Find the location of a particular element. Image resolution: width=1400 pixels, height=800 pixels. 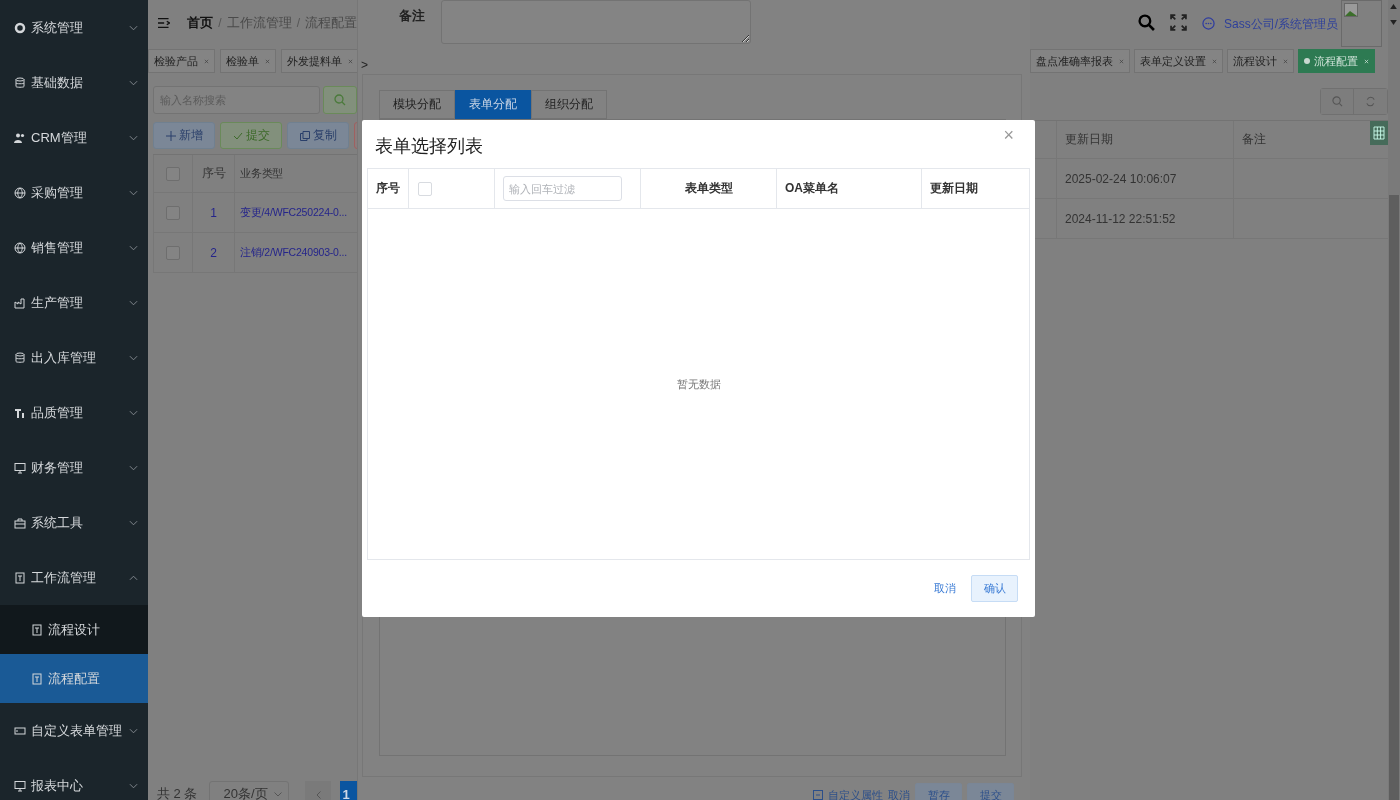

sidebar-item: 系统工具 is located at coordinates (74, 522).